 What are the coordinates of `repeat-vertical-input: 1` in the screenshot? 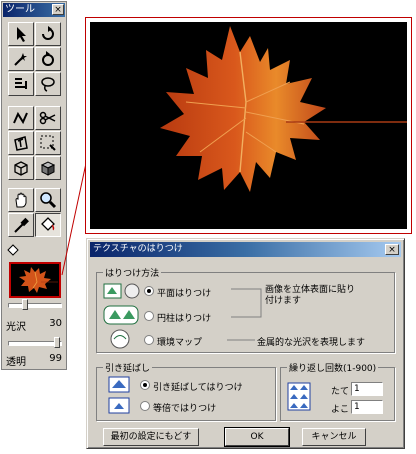 It's located at (367, 389).